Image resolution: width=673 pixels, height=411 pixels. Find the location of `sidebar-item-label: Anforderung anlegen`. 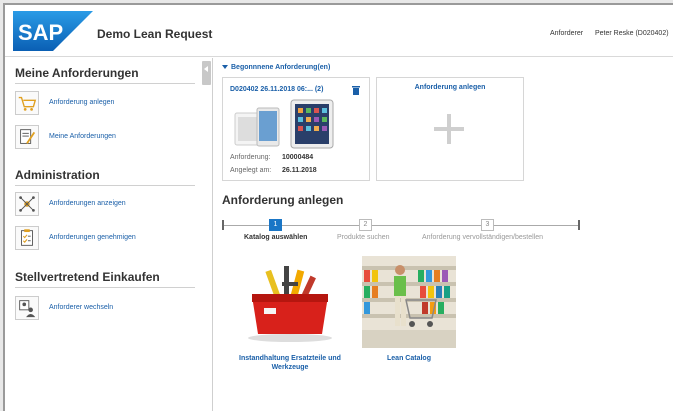

sidebar-item-label: Anforderung anlegen is located at coordinates (82, 102).